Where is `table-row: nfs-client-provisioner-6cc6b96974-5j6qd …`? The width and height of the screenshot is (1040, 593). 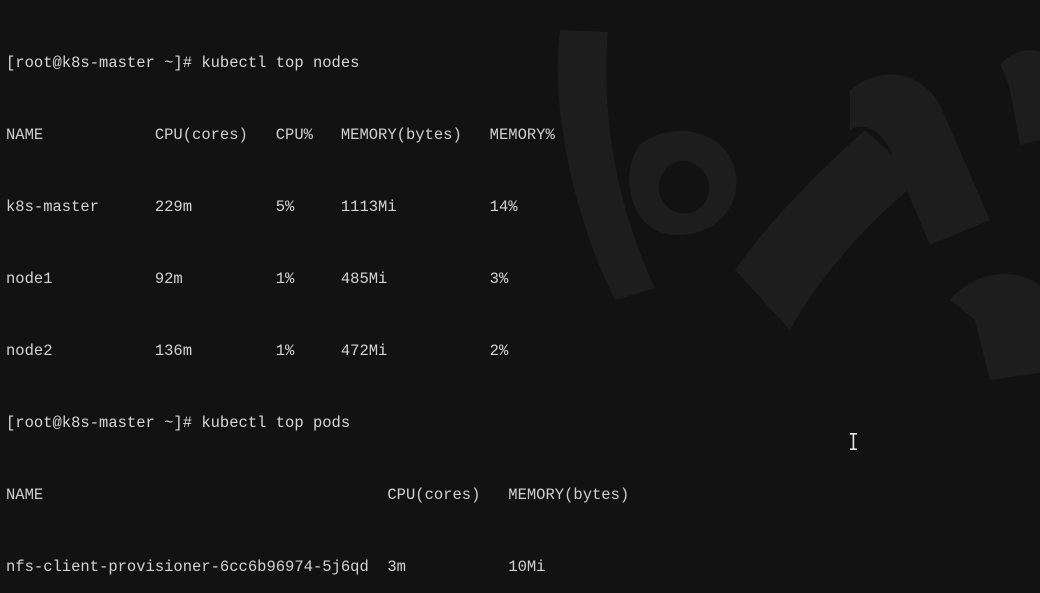 table-row: nfs-client-provisioner-6cc6b96974-5j6qd … is located at coordinates (276, 567).